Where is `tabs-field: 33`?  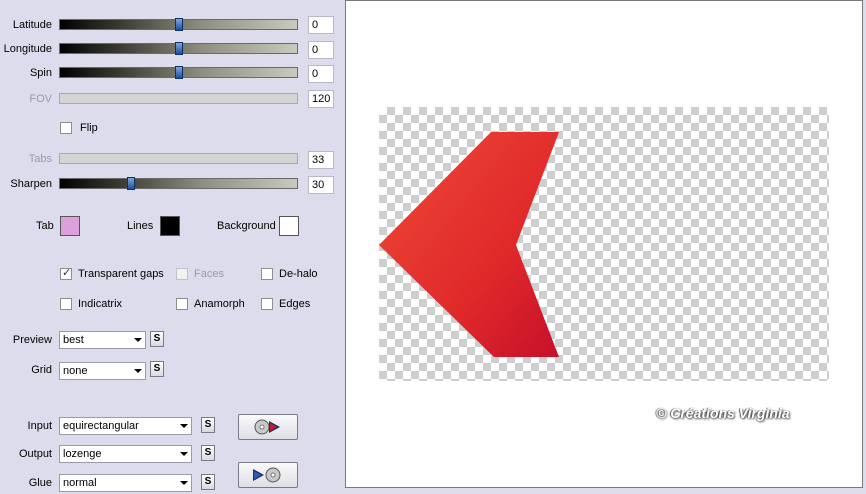 tabs-field: 33 is located at coordinates (321, 160).